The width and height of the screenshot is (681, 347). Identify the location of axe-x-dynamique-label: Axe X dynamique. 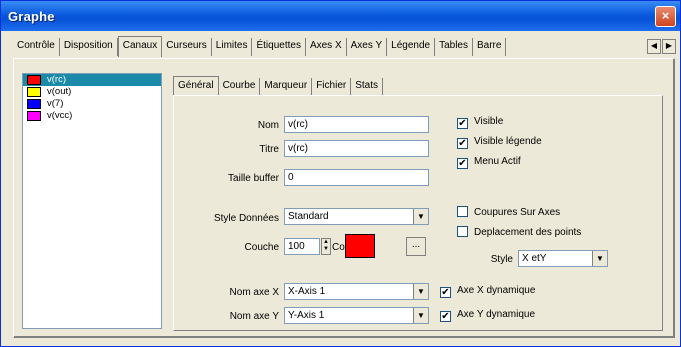
(496, 290).